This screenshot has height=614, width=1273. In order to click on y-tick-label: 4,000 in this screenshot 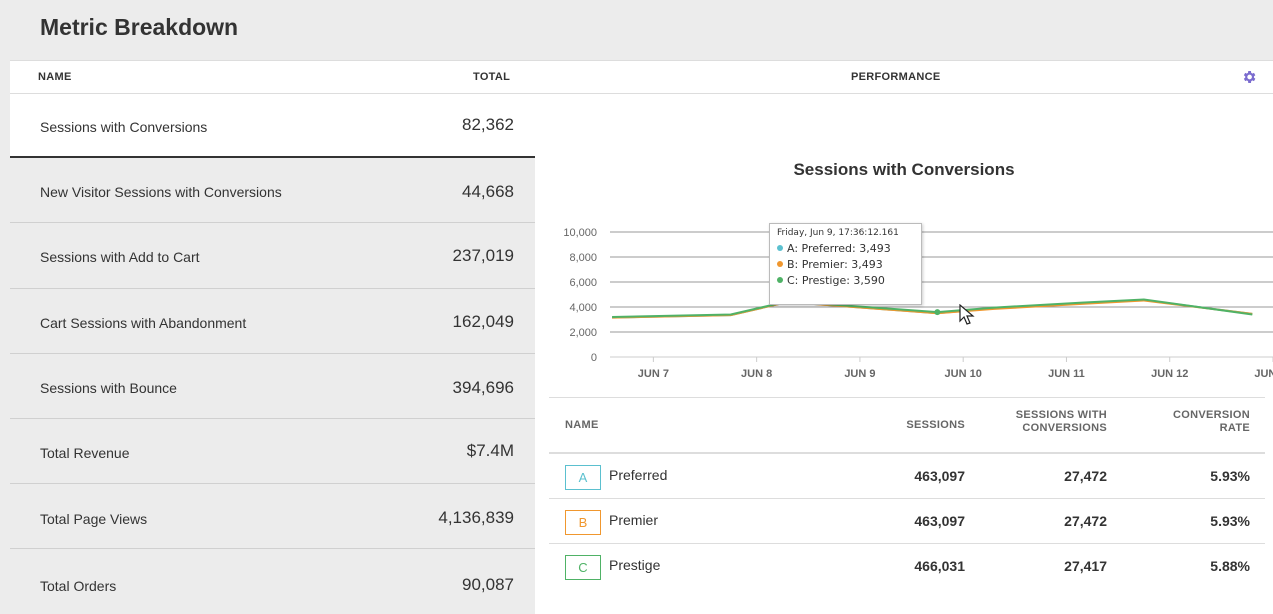, I will do `click(583, 308)`.